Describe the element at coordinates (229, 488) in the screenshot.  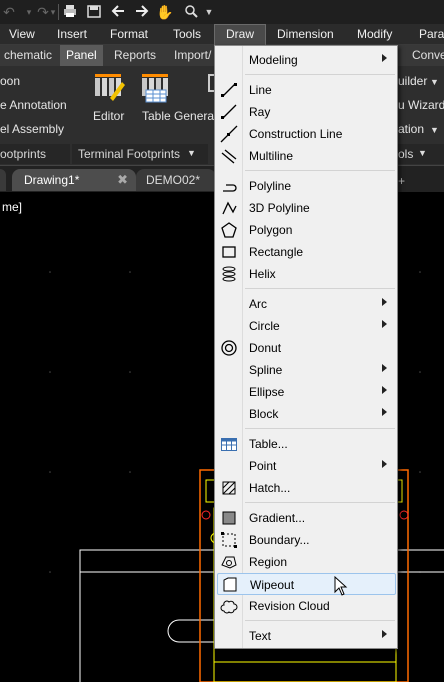
I see `hatch-icon` at that location.